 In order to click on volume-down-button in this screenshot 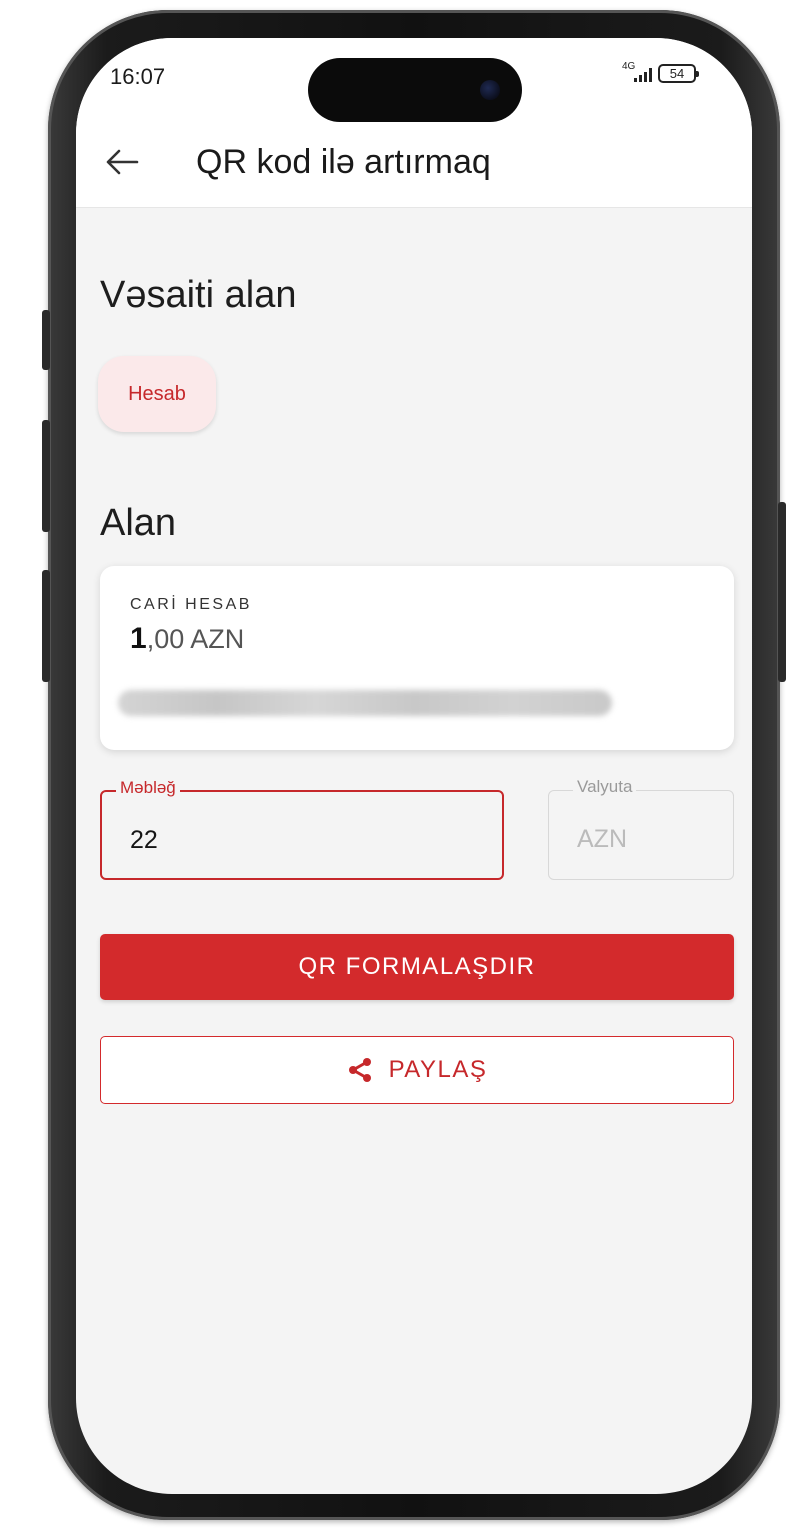, I will do `click(46, 626)`.